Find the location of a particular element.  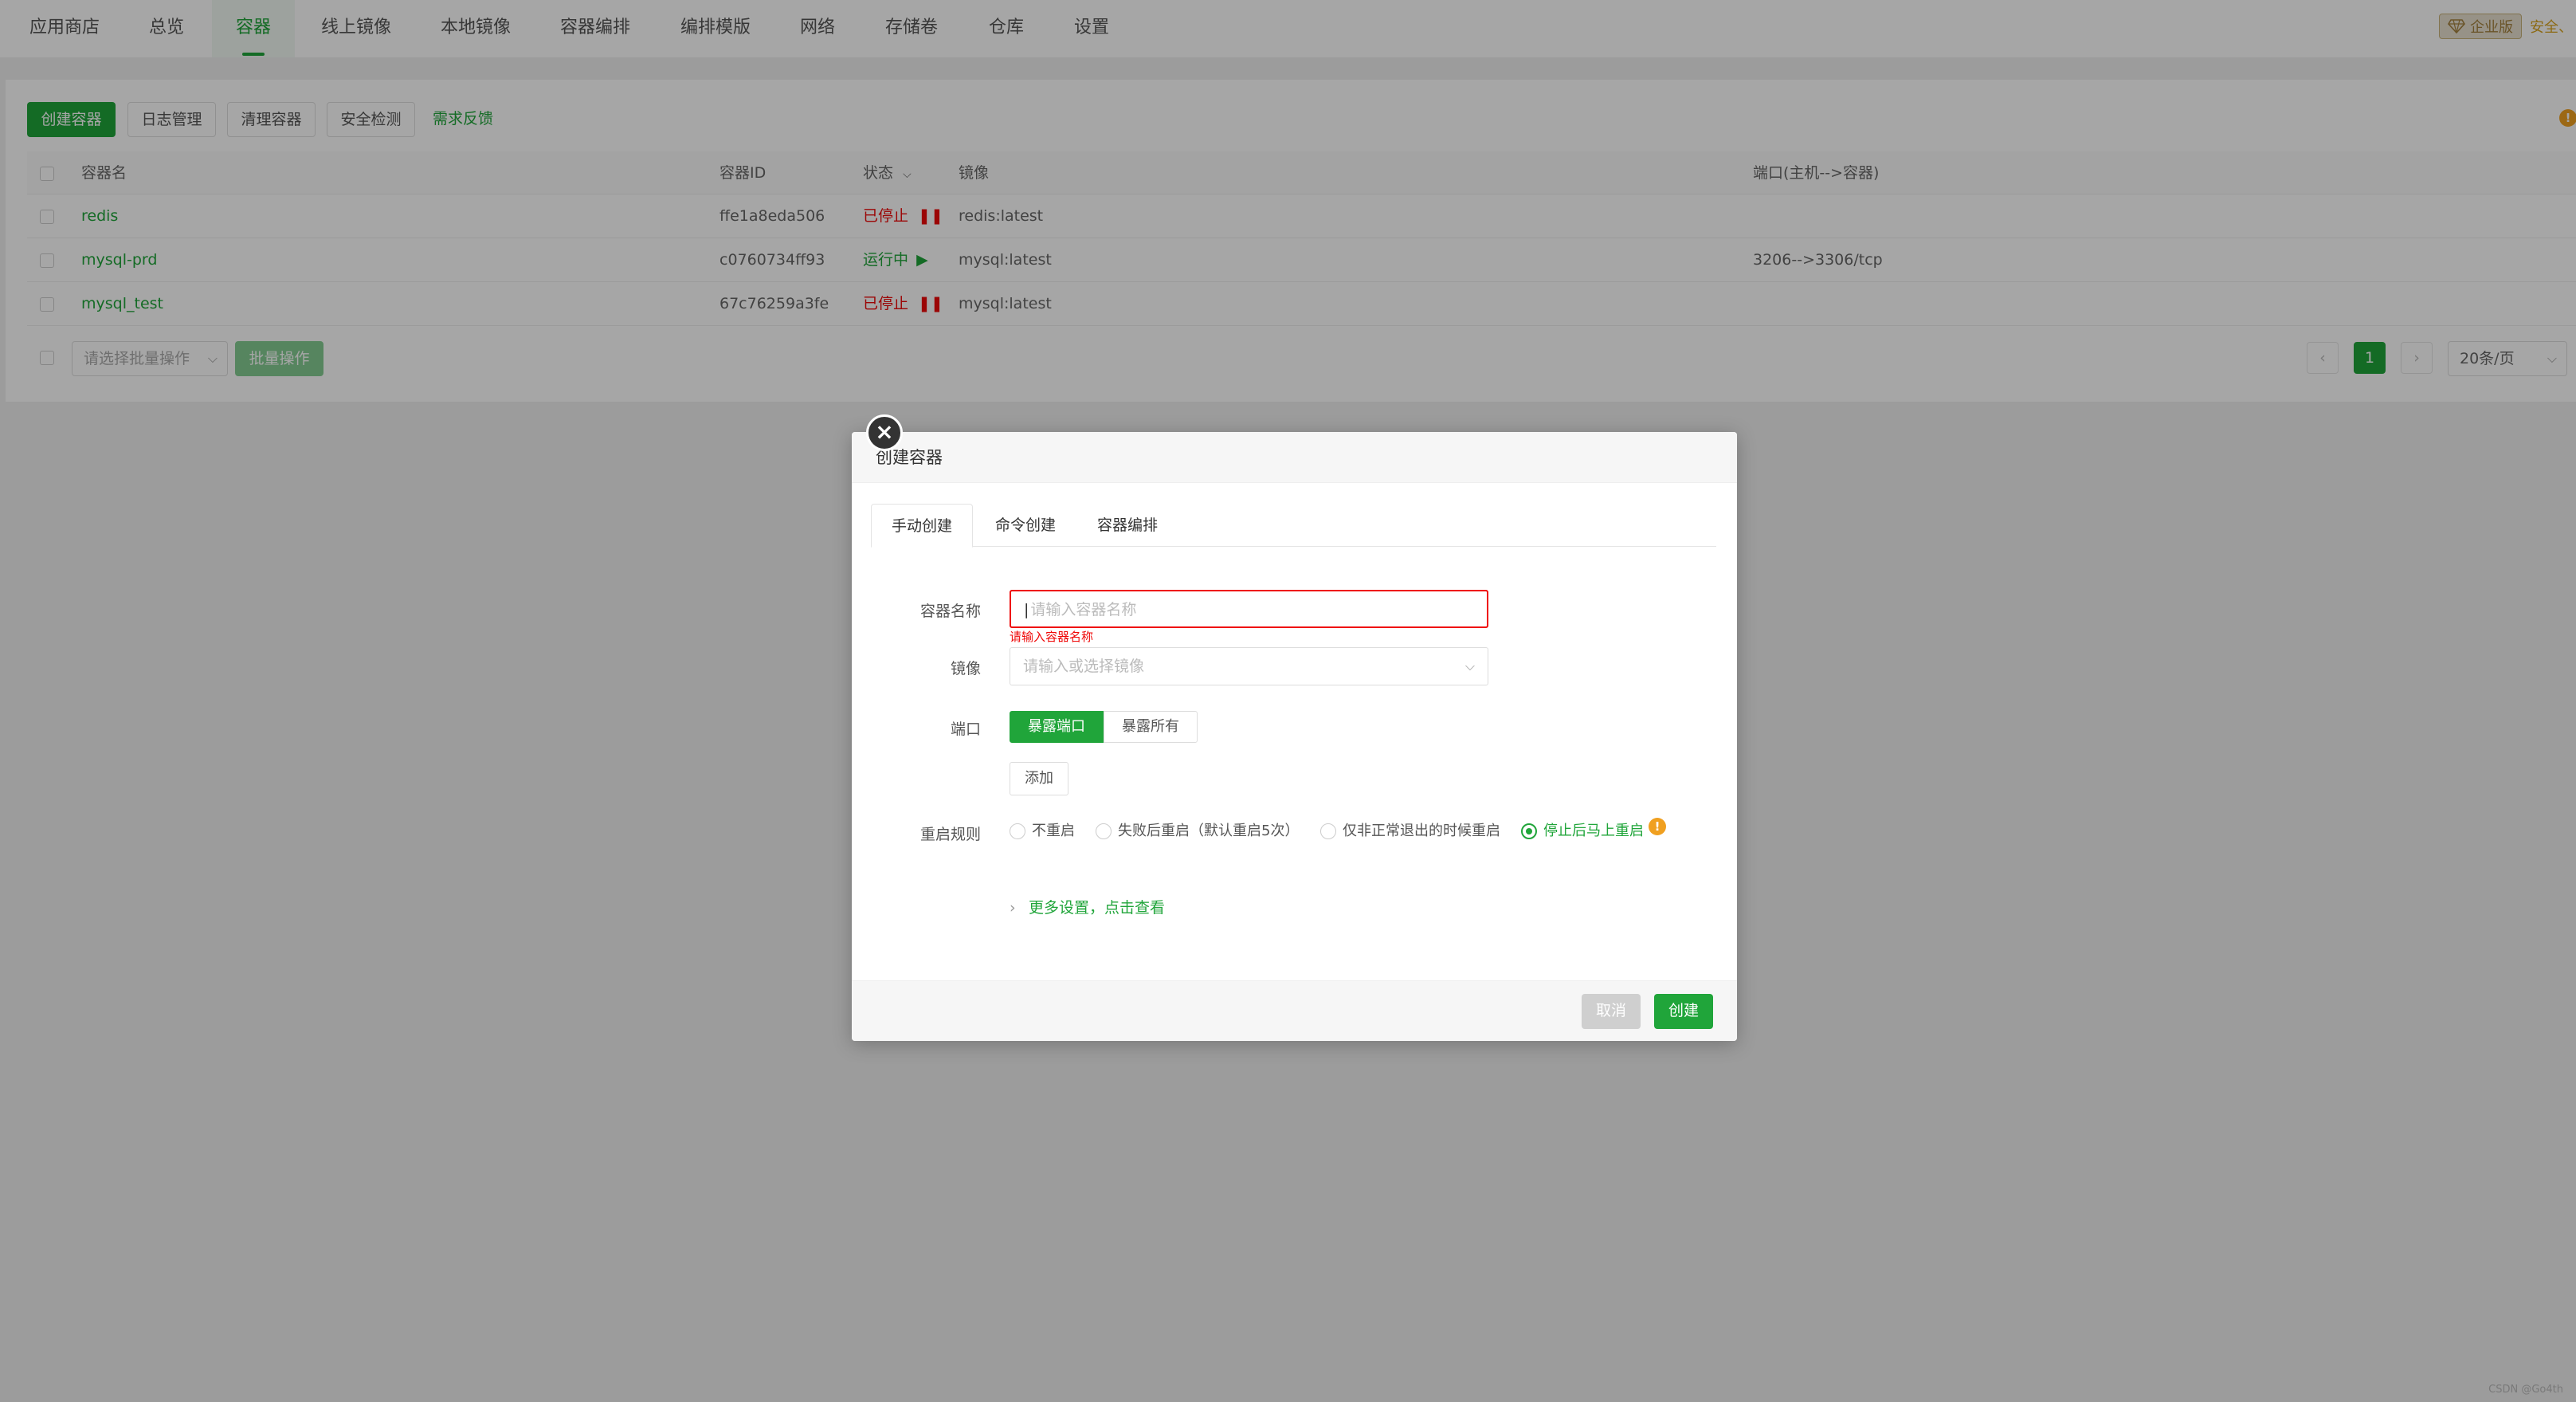

container-name-placeholder: 请输入容器名称 is located at coordinates (1083, 610).